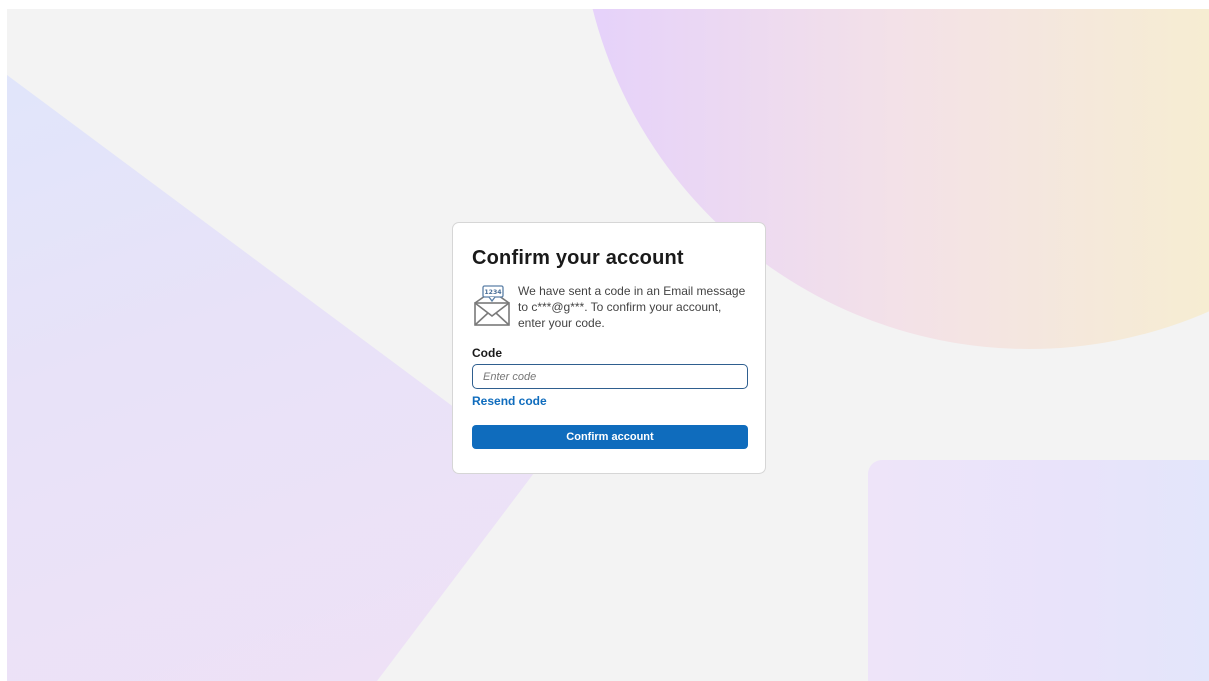 The height and width of the screenshot is (681, 1209). I want to click on page-title: Confirm your account, so click(578, 258).